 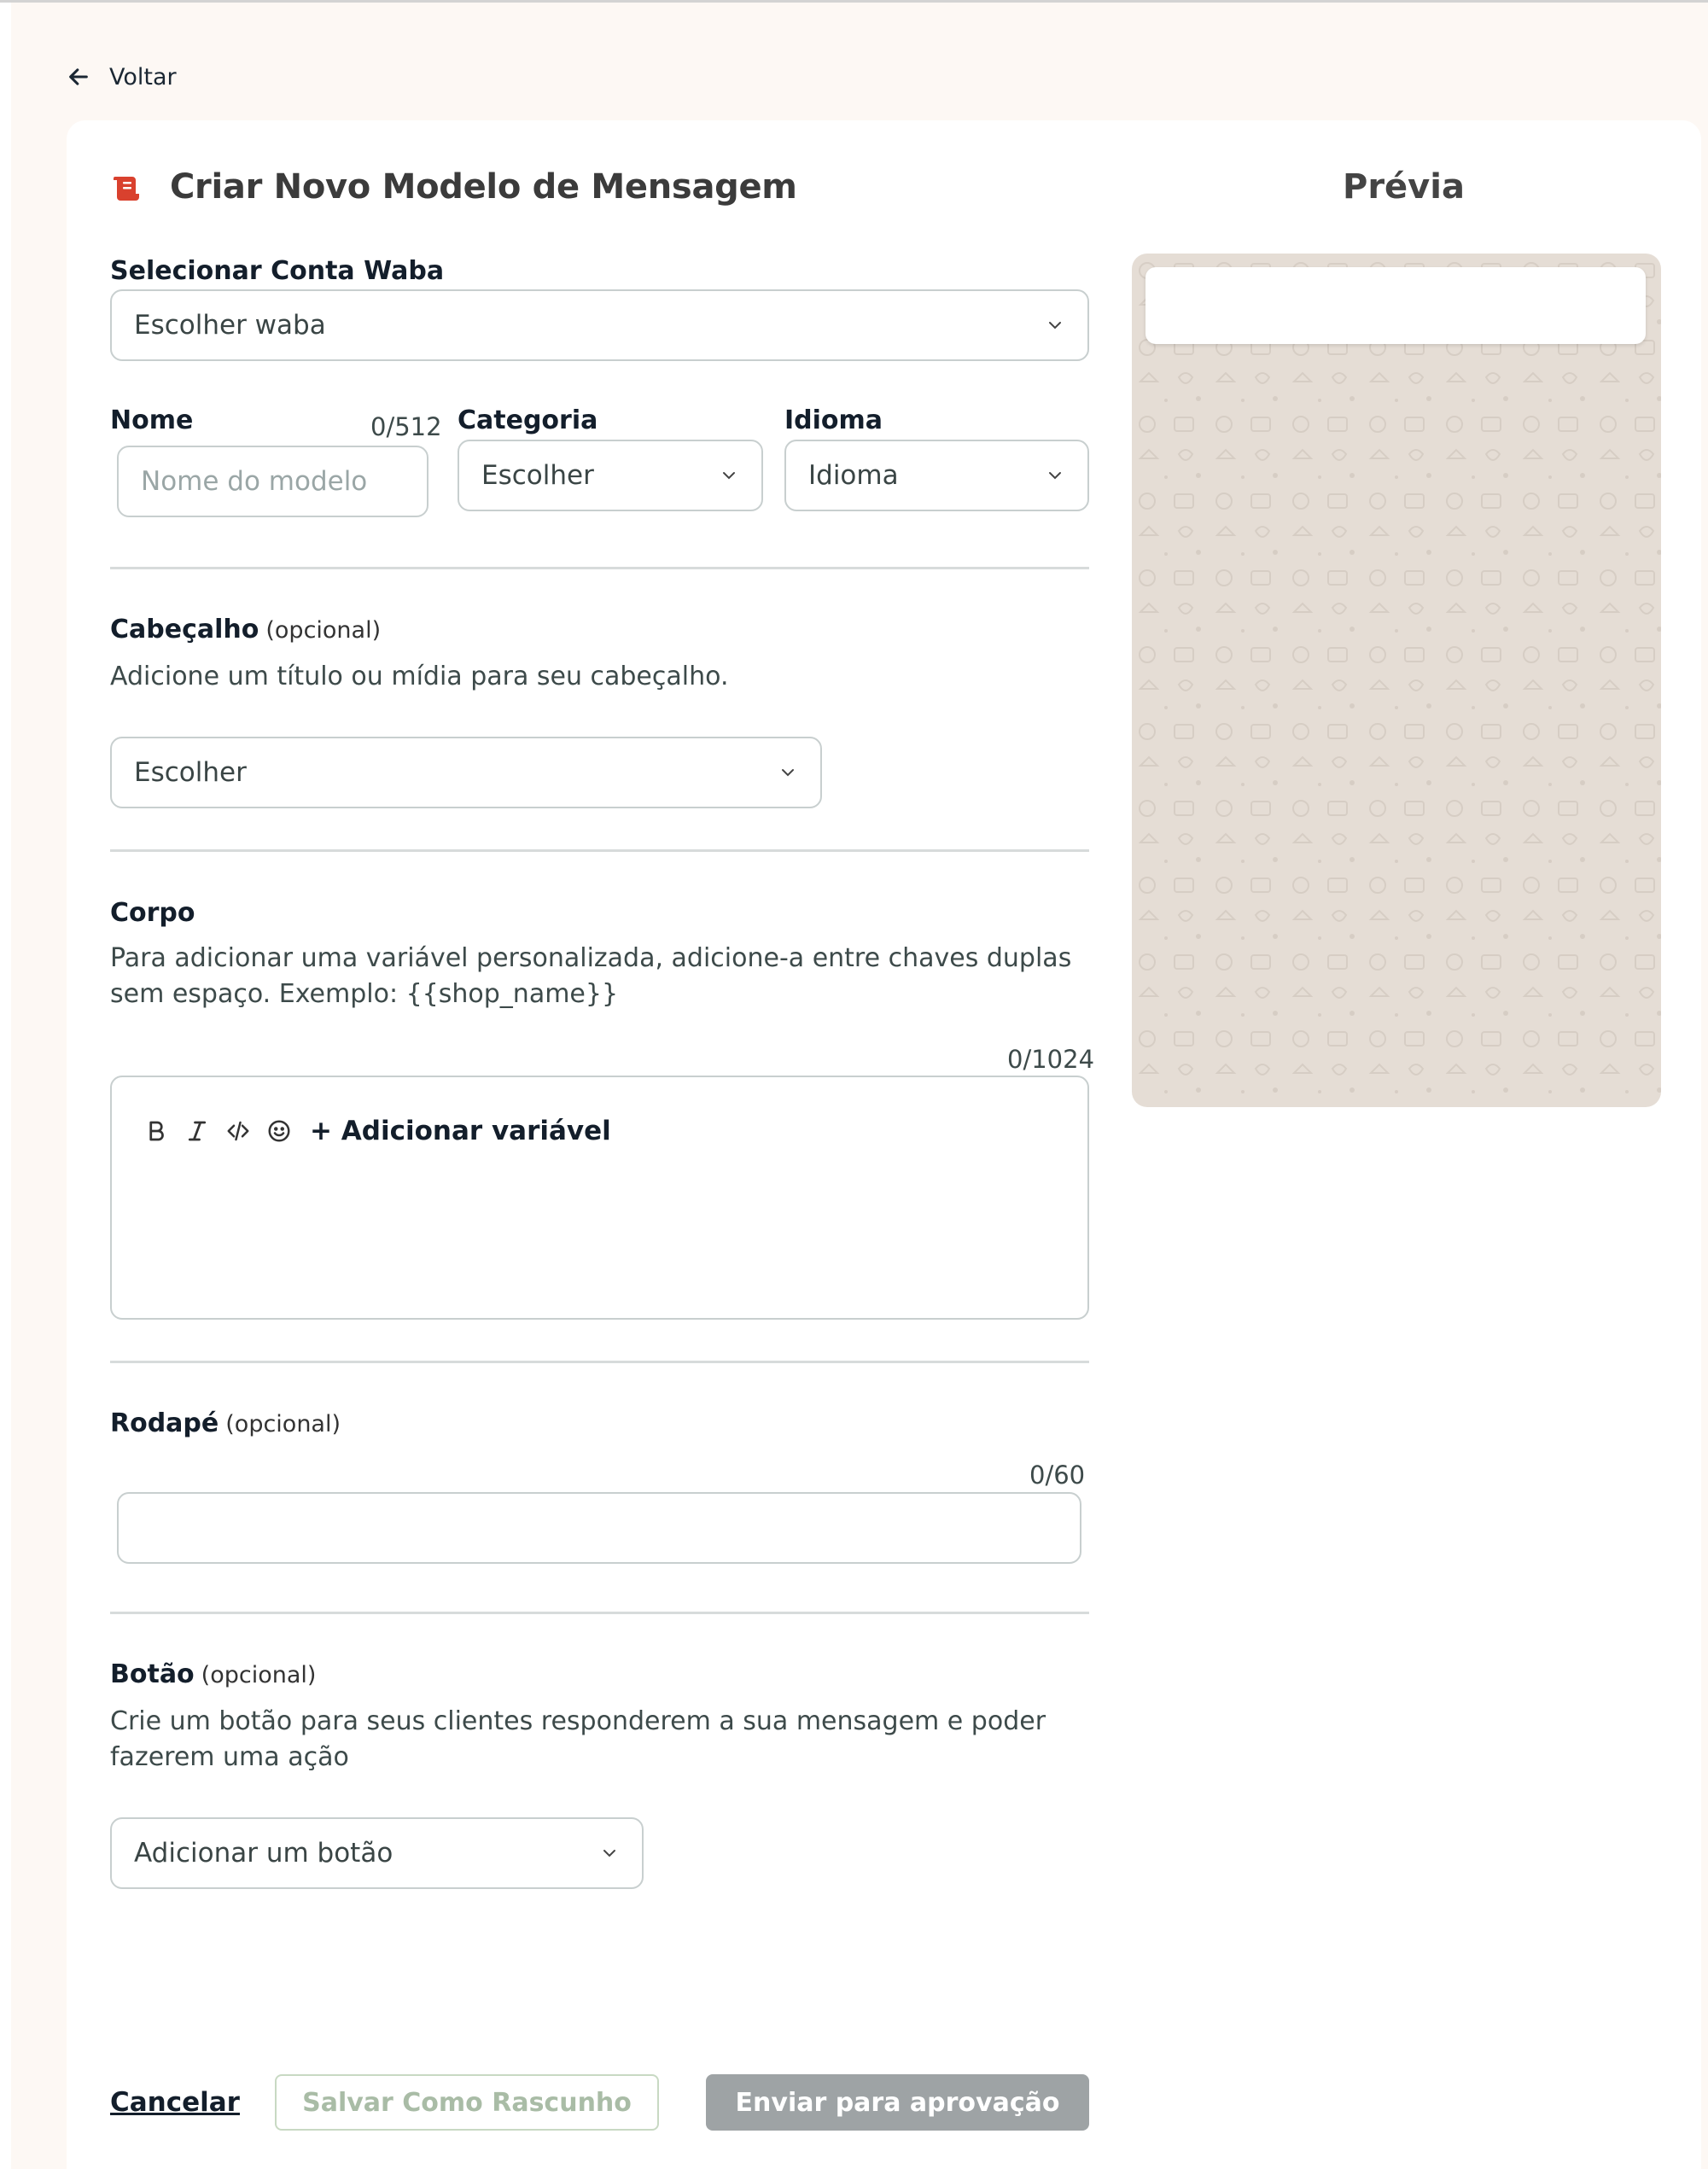 I want to click on preview-title: Prévia, so click(x=1404, y=187).